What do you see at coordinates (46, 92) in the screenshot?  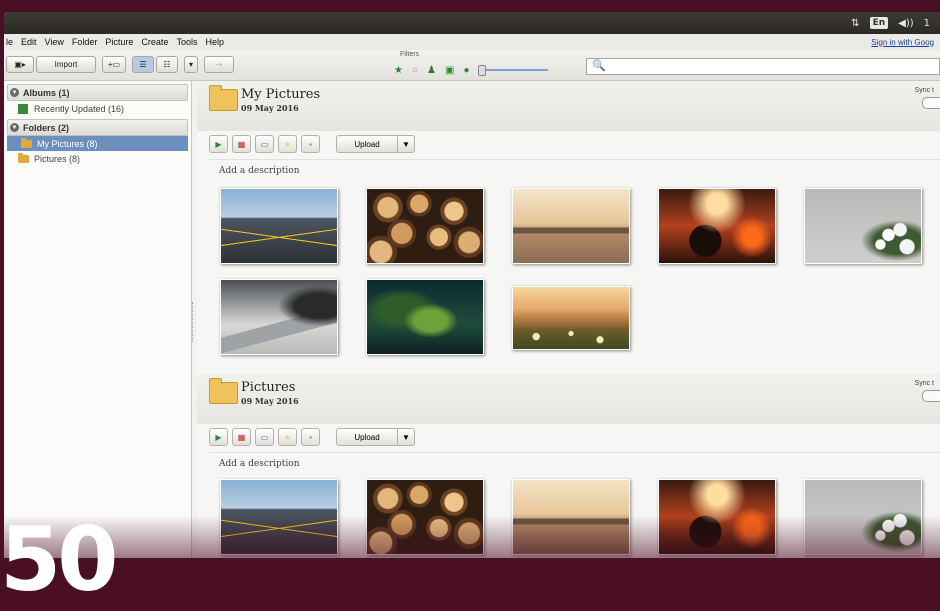 I see `albums-header-label: Albums (1)` at bounding box center [46, 92].